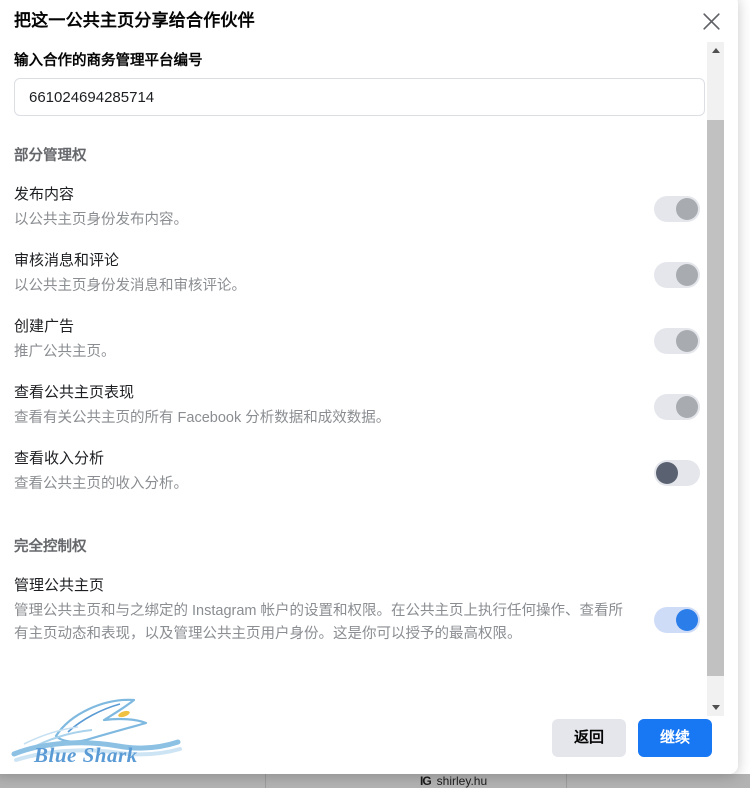  I want to click on permission-row-moderate-messages: 审核消息和评论 以公共主页身份发消息和审核评论。, so click(357, 274).